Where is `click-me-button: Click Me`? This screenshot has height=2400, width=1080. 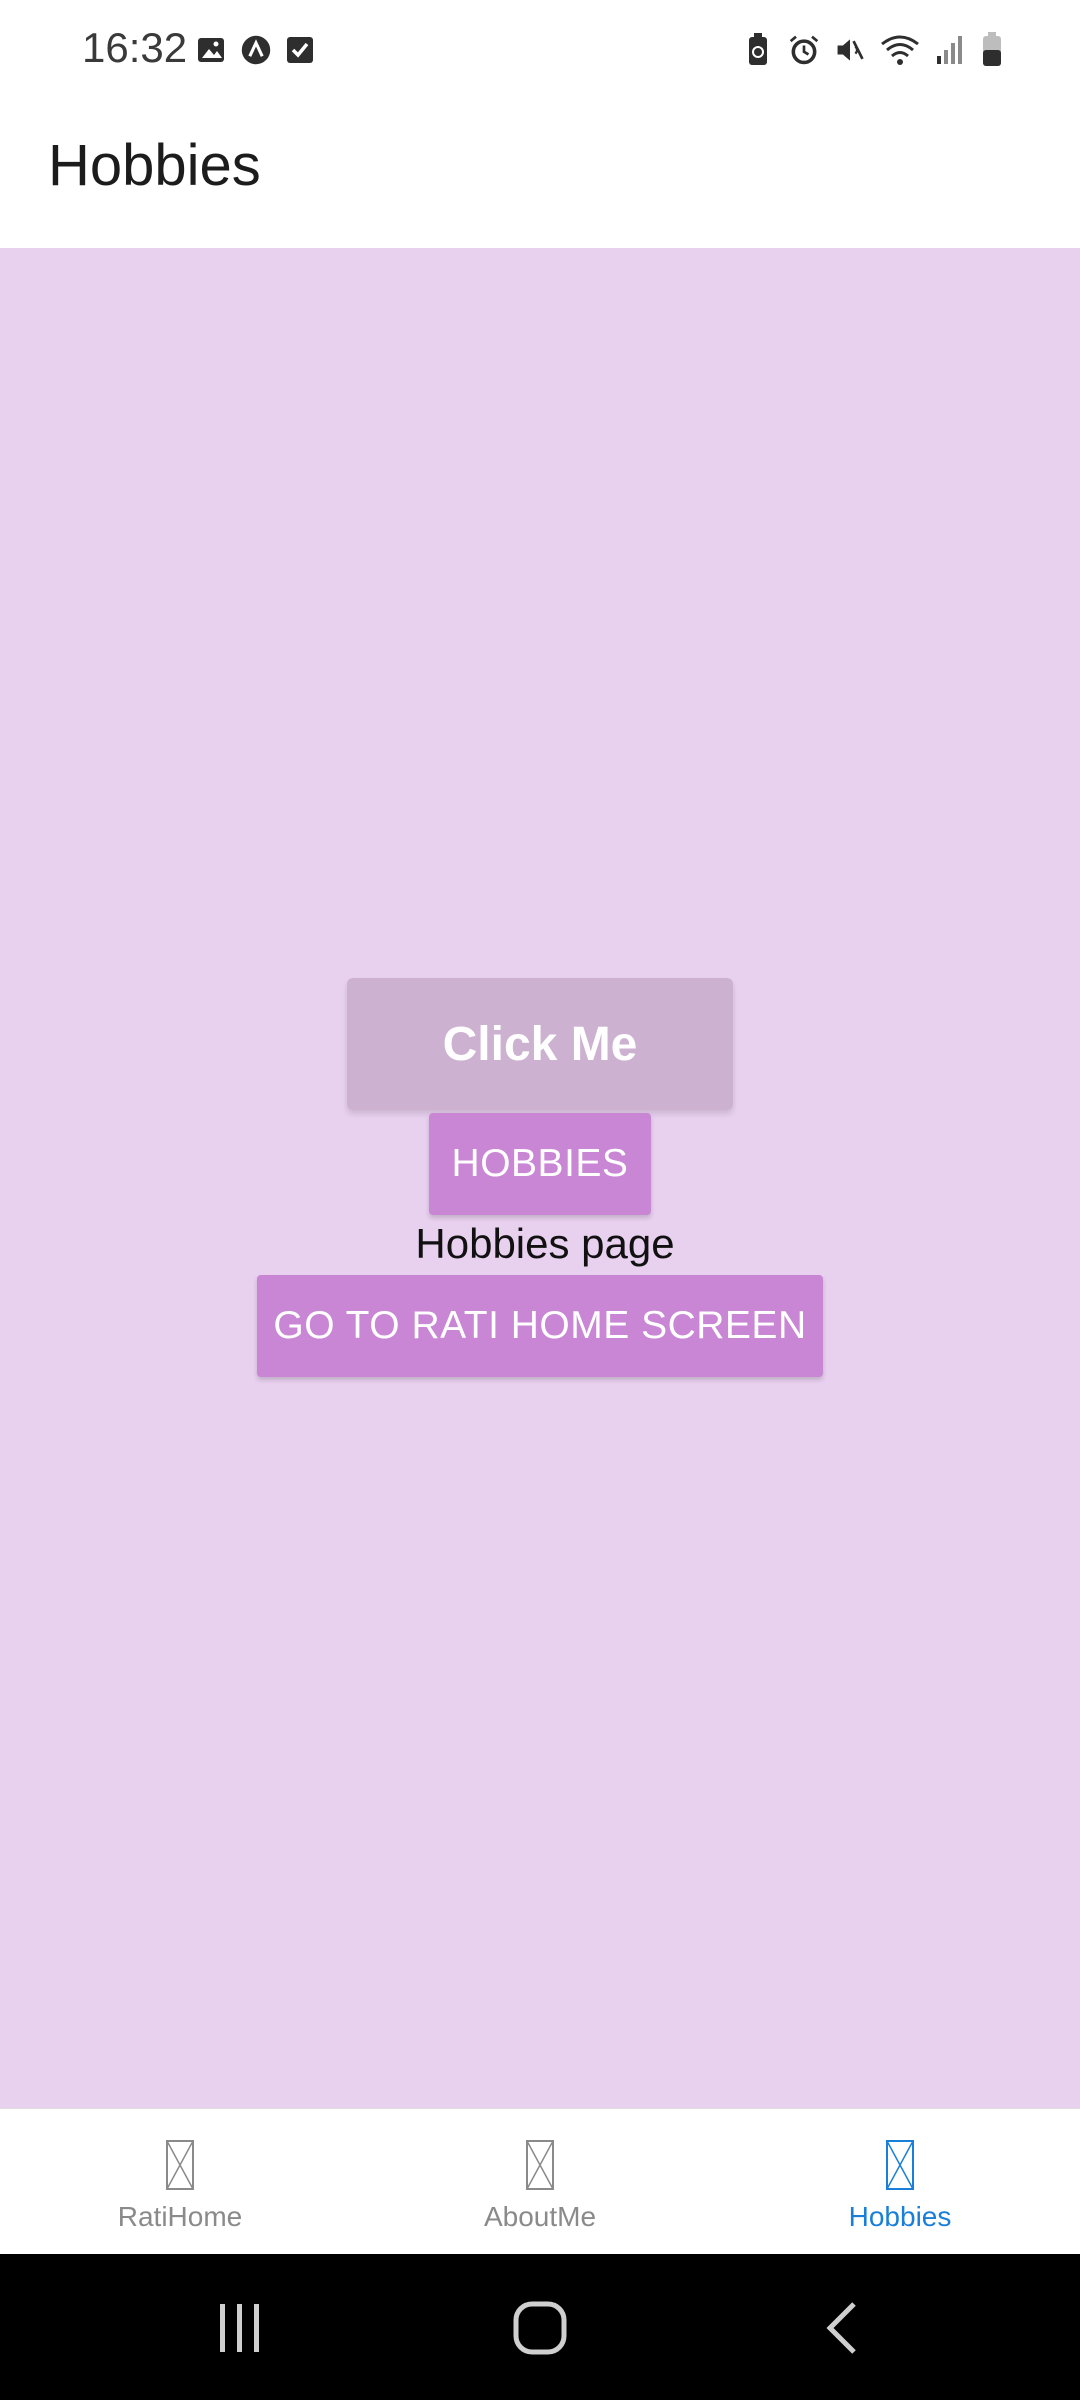
click-me-button: Click Me is located at coordinates (540, 1044).